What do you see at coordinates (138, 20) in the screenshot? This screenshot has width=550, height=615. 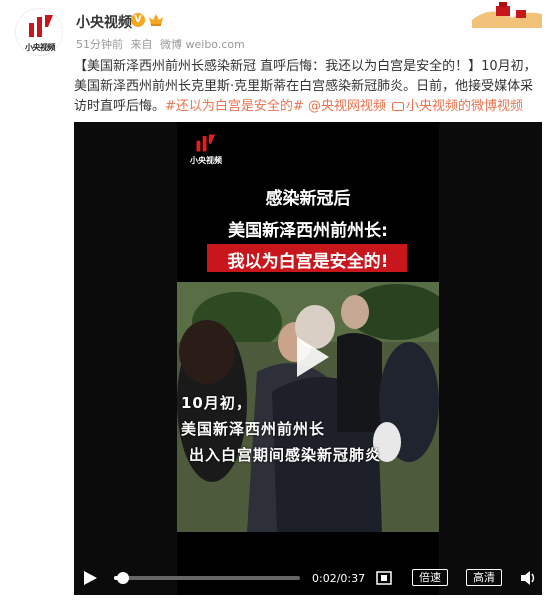 I see `verified-icon: V` at bounding box center [138, 20].